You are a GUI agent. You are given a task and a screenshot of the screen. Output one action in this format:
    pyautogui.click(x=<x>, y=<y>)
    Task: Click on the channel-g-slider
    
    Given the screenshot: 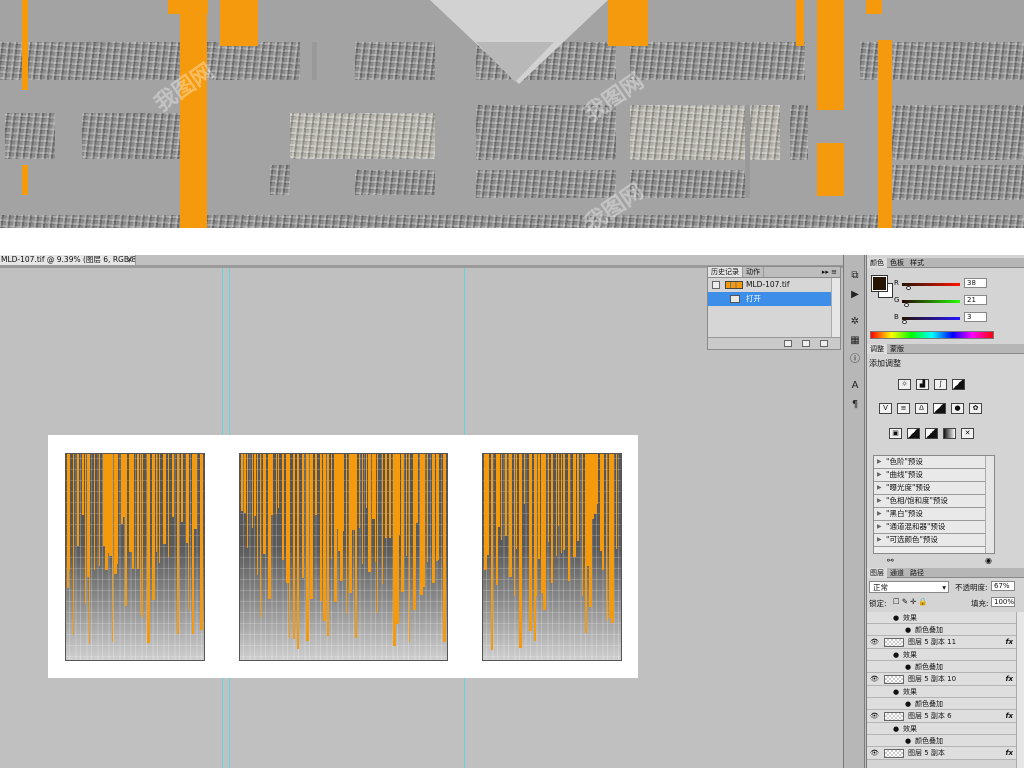 What is the action you would take?
    pyautogui.click(x=931, y=303)
    